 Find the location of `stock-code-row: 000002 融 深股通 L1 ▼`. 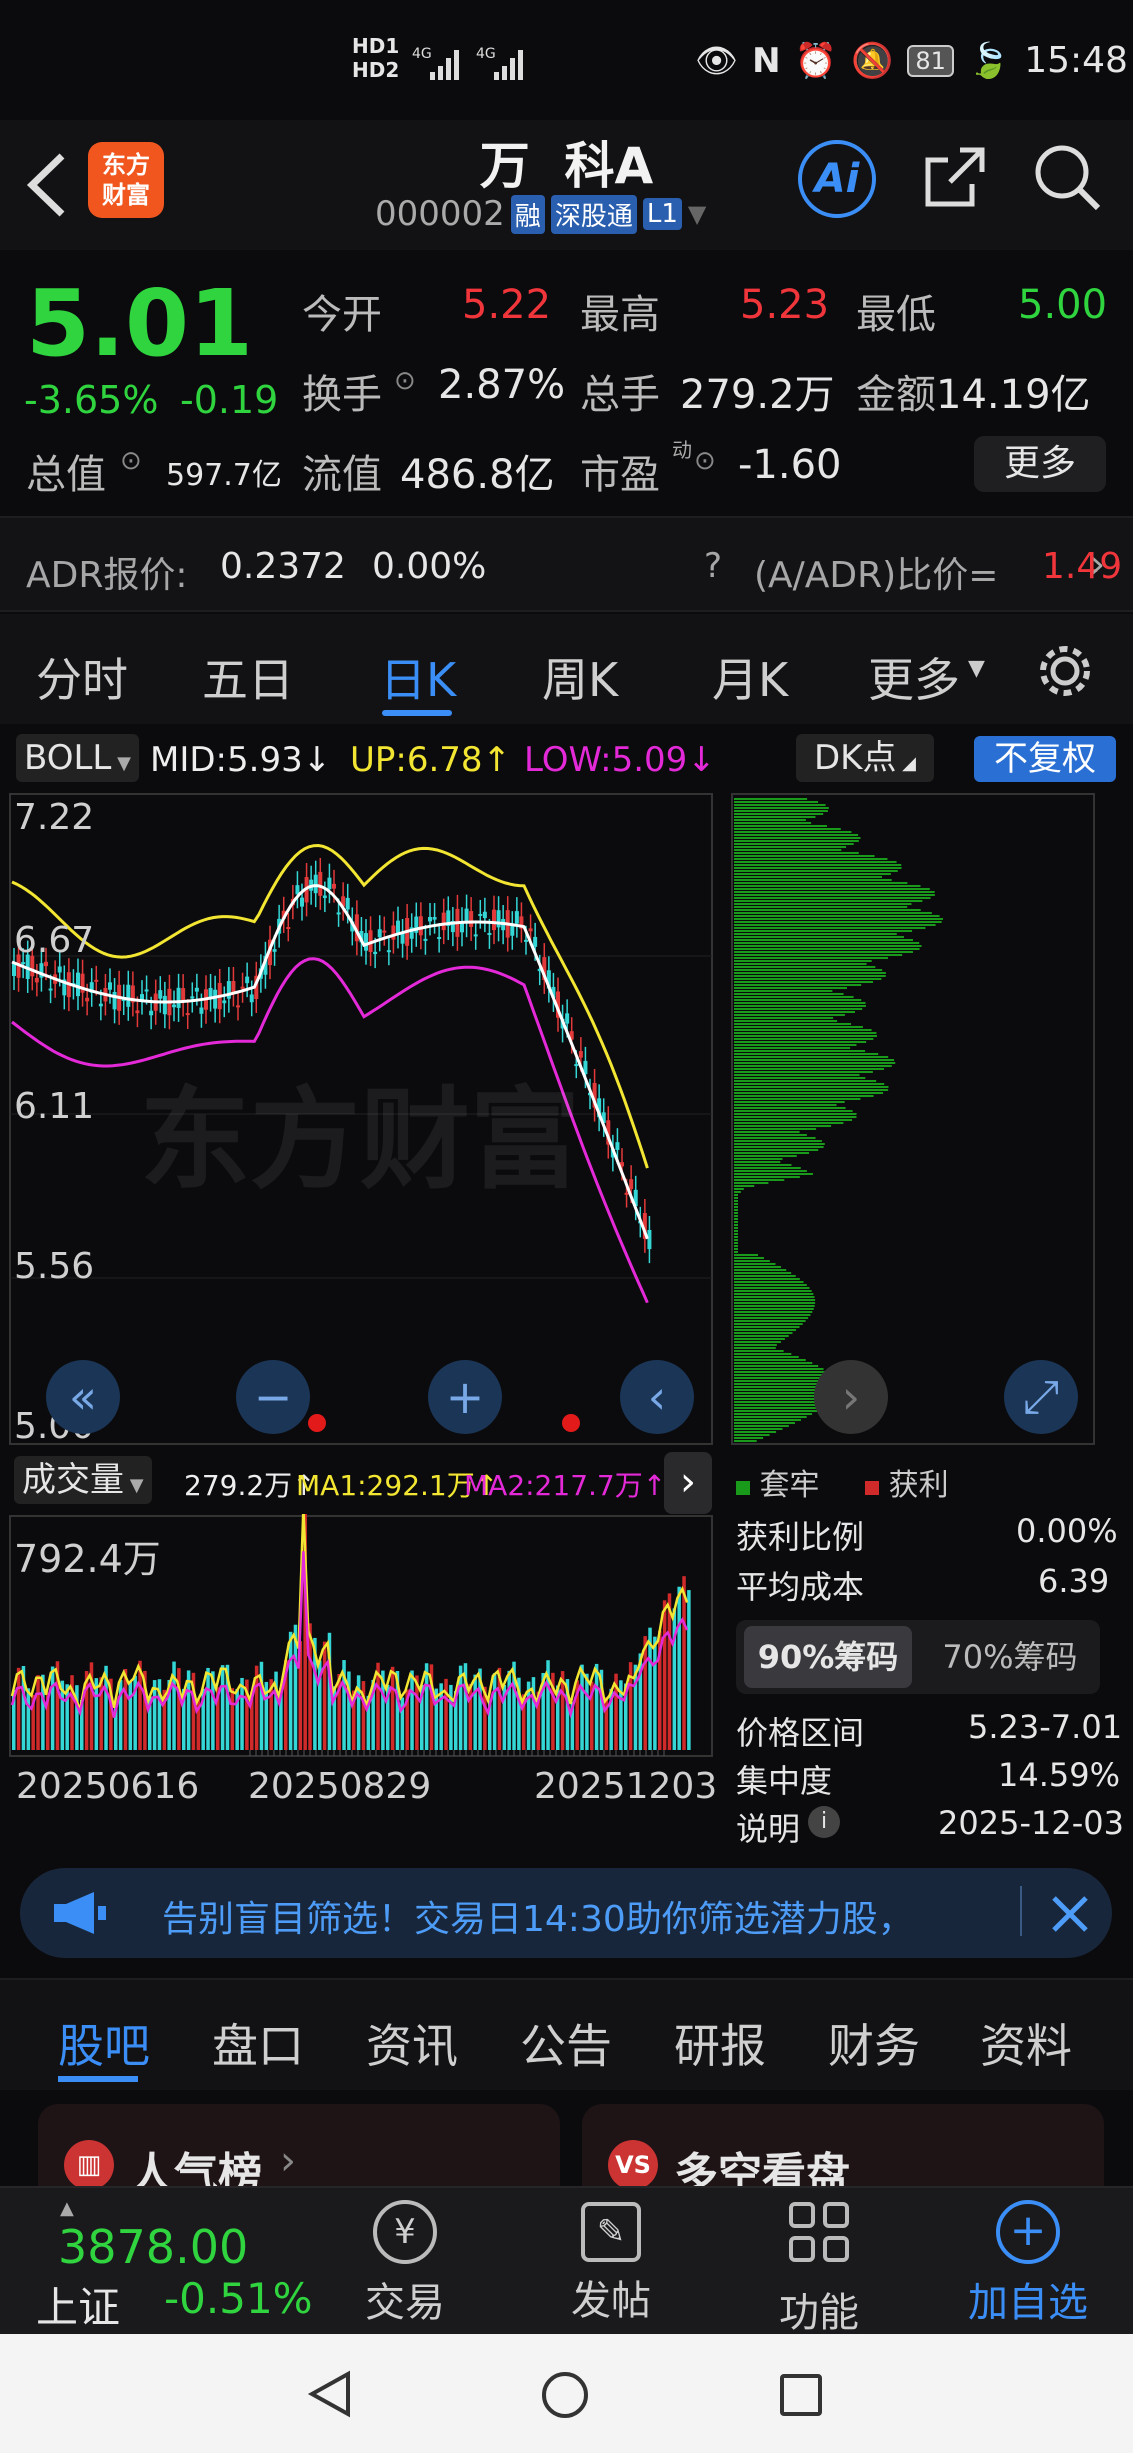

stock-code-row: 000002 融 深股通 L1 ▼ is located at coordinates (540, 214).